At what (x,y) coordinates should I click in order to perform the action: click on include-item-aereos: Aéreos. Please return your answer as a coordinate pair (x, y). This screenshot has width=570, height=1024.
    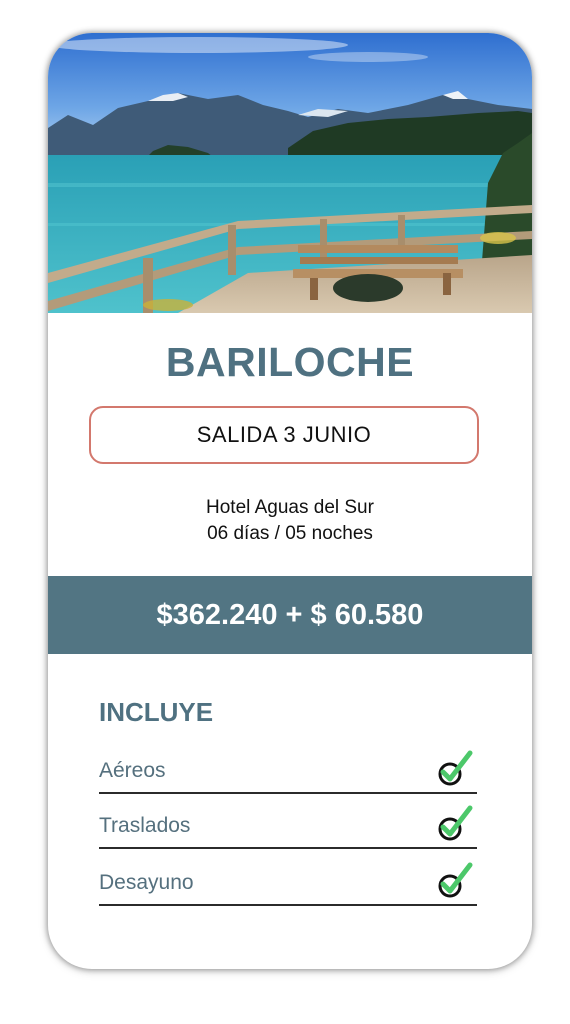
    Looking at the image, I should click on (288, 766).